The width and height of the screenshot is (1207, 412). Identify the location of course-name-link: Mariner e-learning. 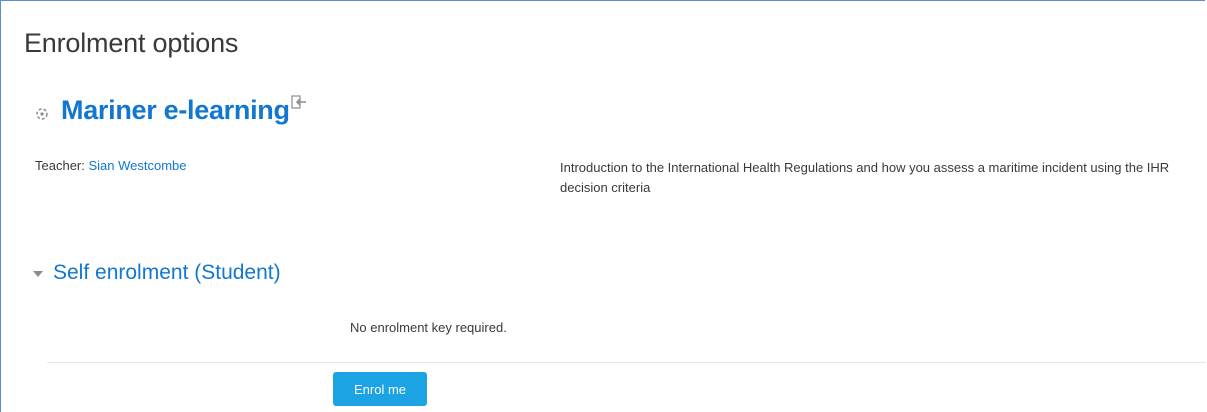
(175, 110).